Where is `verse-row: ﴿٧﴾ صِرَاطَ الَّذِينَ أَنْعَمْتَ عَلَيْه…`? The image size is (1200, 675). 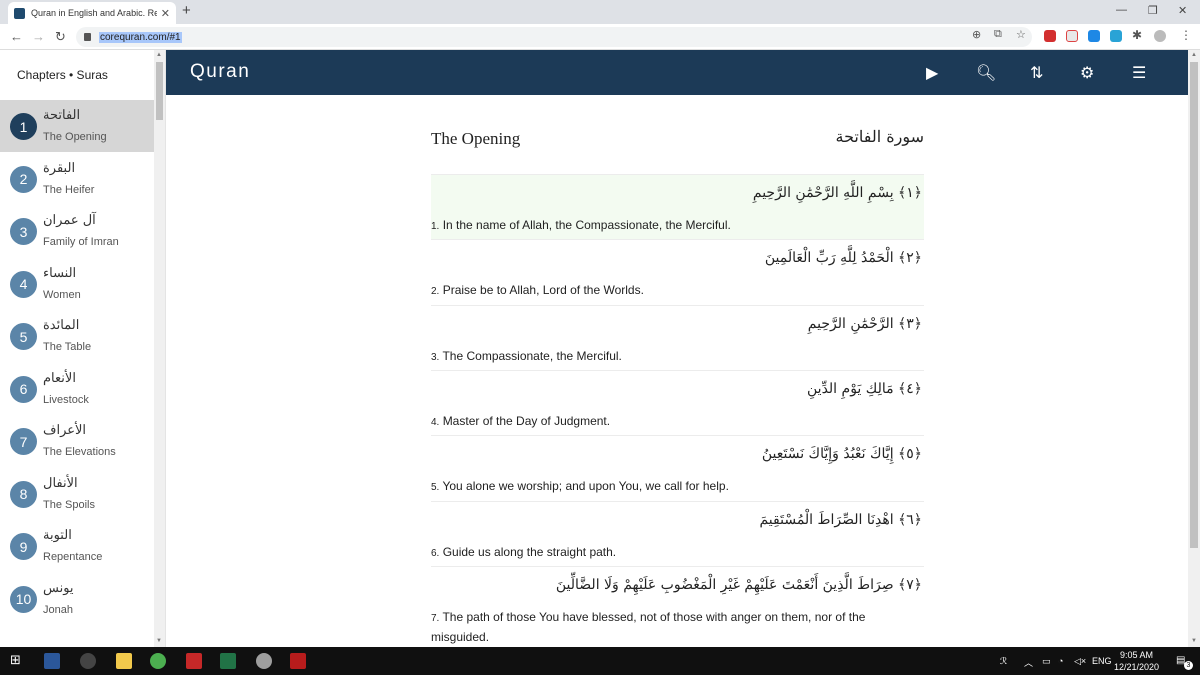 verse-row: ﴿٧﴾ صِرَاطَ الَّذِينَ أَنْعَمْتَ عَلَيْه… is located at coordinates (677, 604).